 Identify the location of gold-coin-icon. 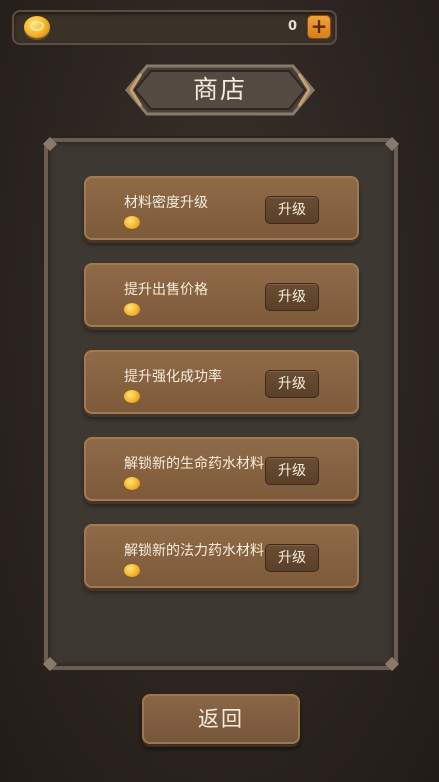
(37, 27).